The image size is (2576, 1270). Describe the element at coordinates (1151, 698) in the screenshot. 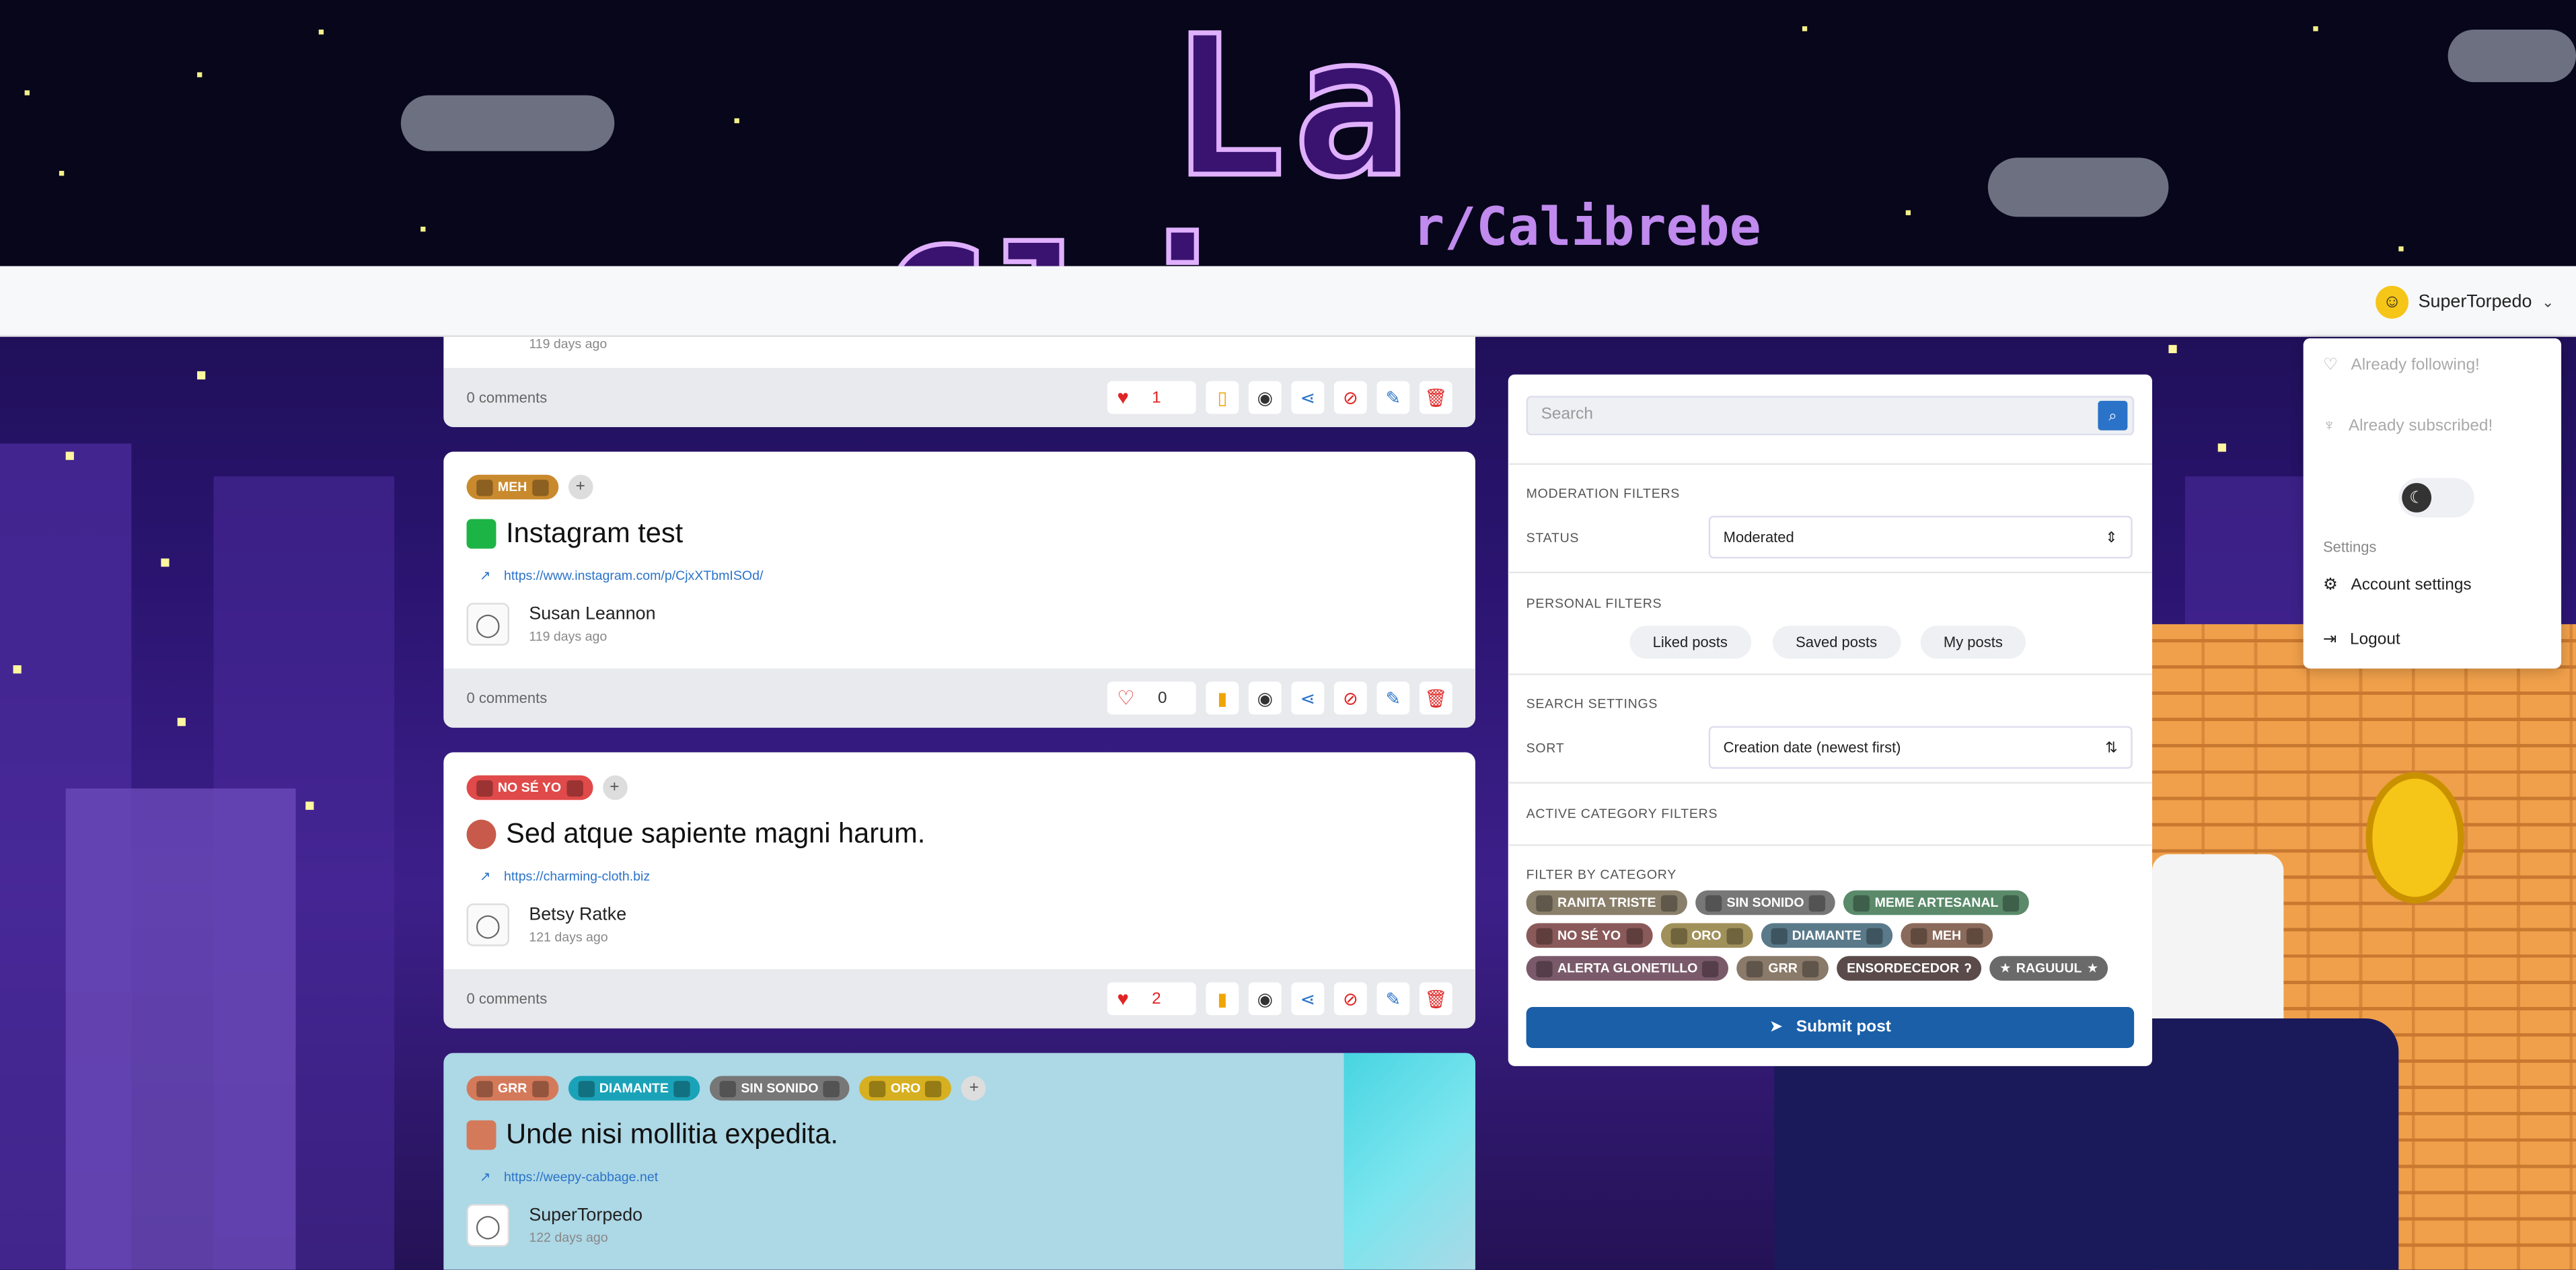

I see `like-button: ♡ 0` at that location.